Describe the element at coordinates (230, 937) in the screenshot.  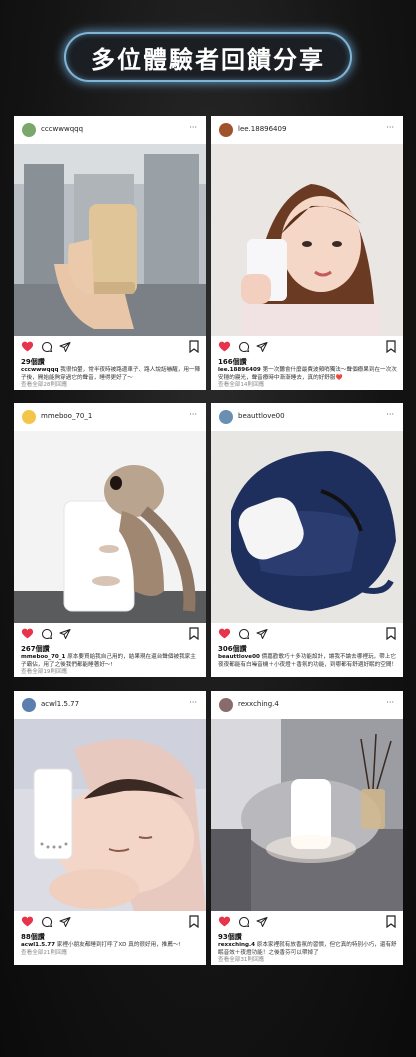
I see `likes-count: 93個讚` at that location.